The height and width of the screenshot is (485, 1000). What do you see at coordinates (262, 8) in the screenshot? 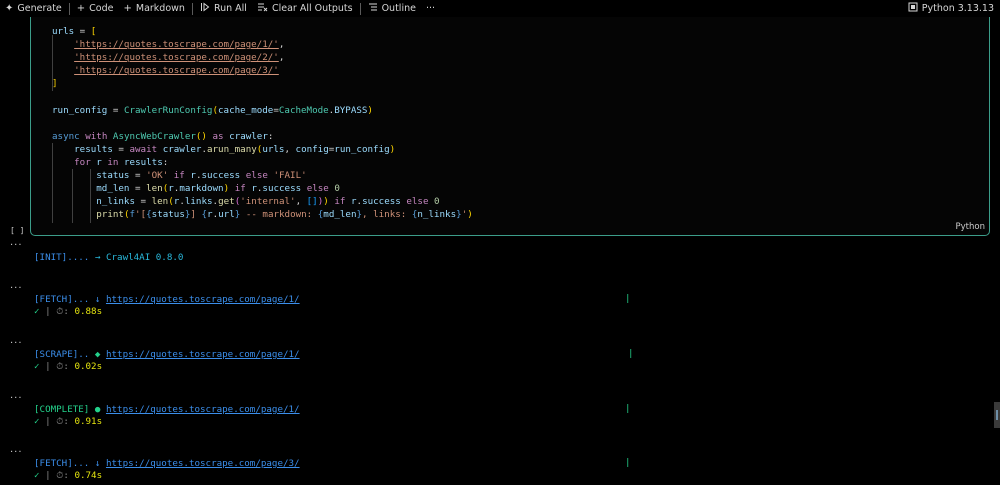
I see `clear-outputs-icon` at bounding box center [262, 8].